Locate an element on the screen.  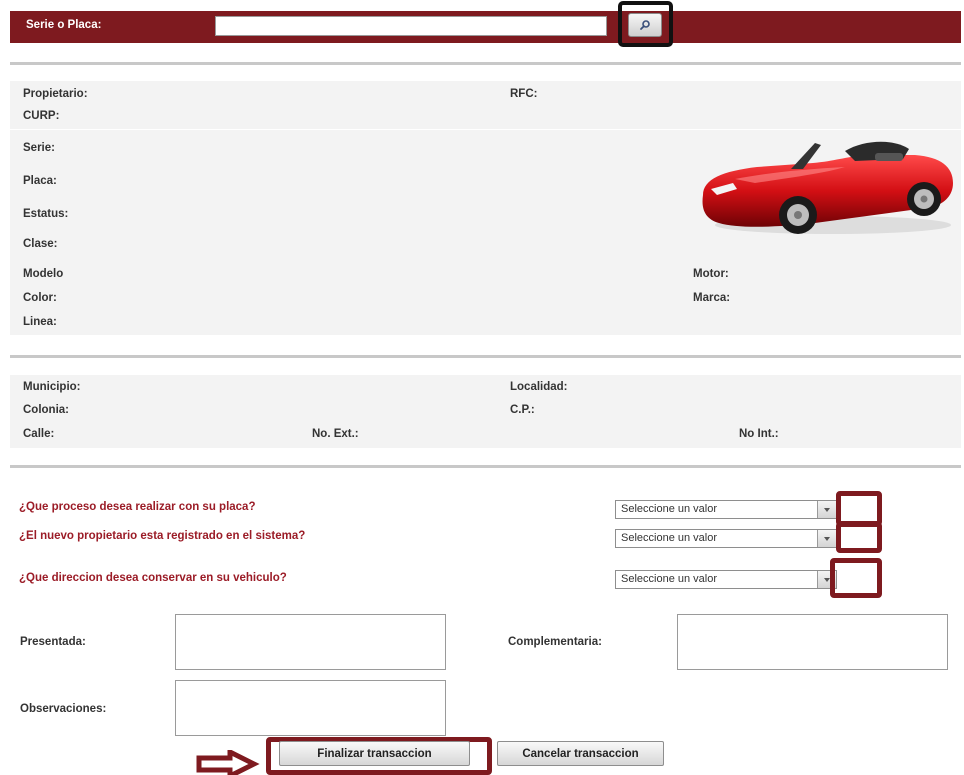
no-int-label: No Int.: is located at coordinates (759, 434).